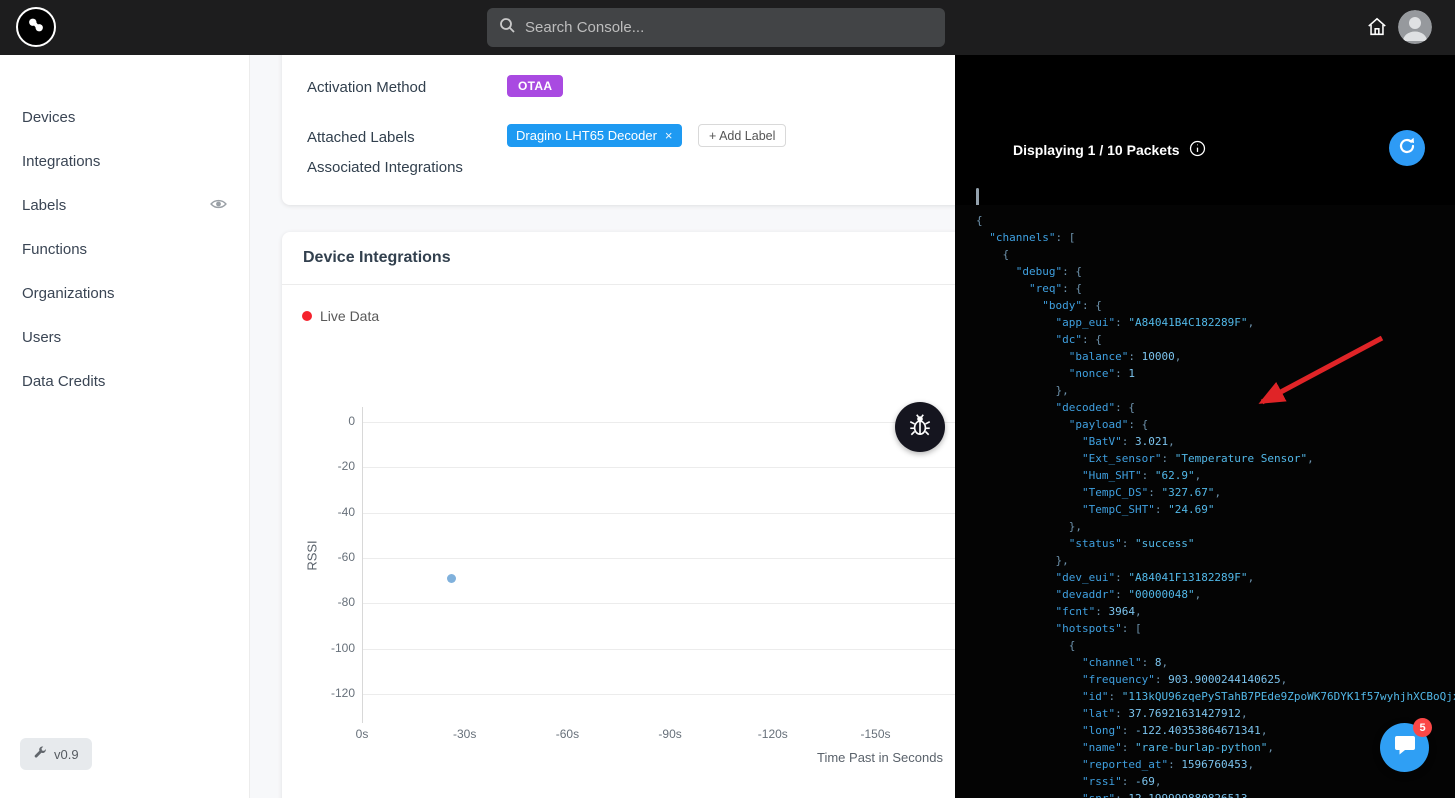 The width and height of the screenshot is (1455, 798). I want to click on add-label-button: + Add Label, so click(742, 135).